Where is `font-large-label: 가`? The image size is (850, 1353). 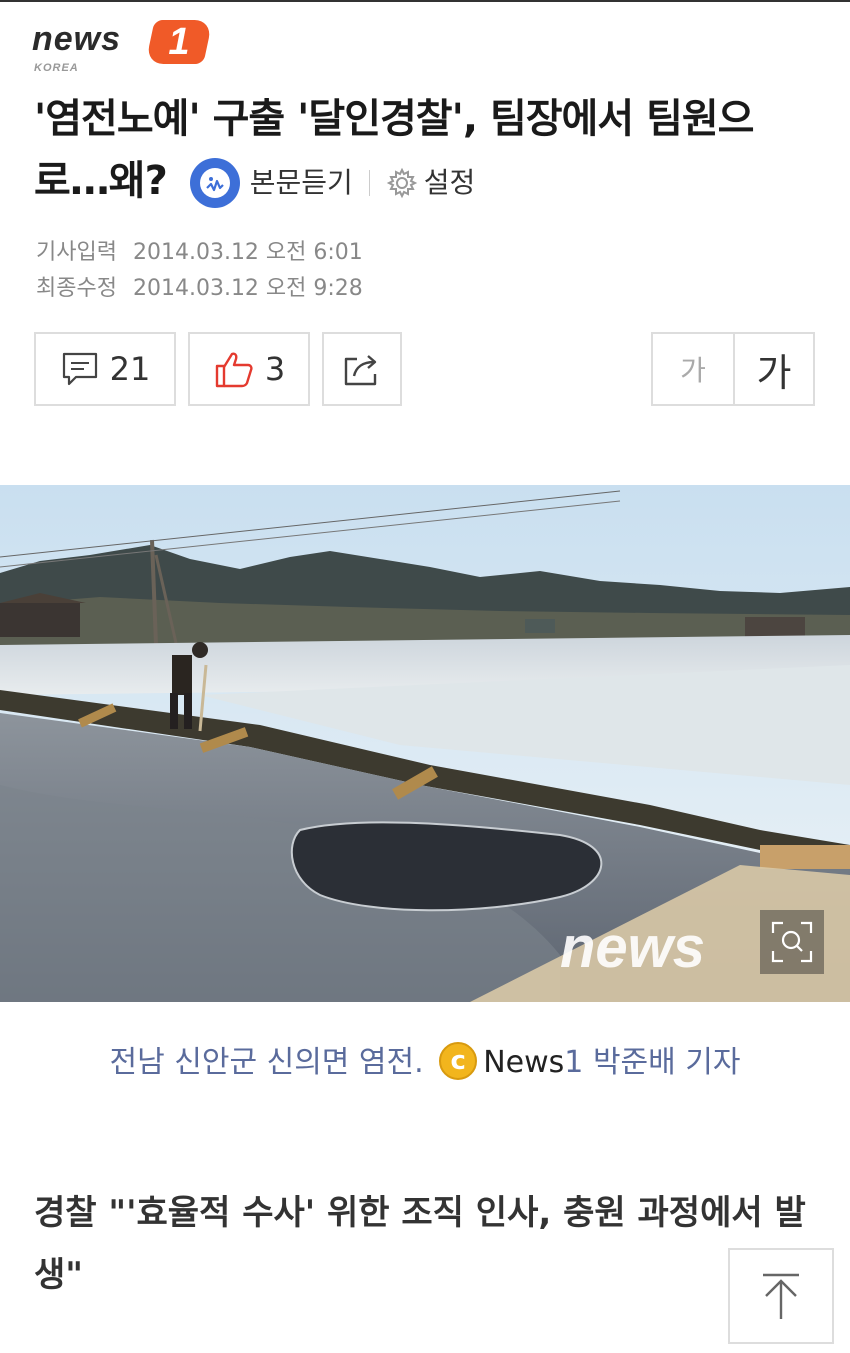
font-large-label: 가 is located at coordinates (774, 372).